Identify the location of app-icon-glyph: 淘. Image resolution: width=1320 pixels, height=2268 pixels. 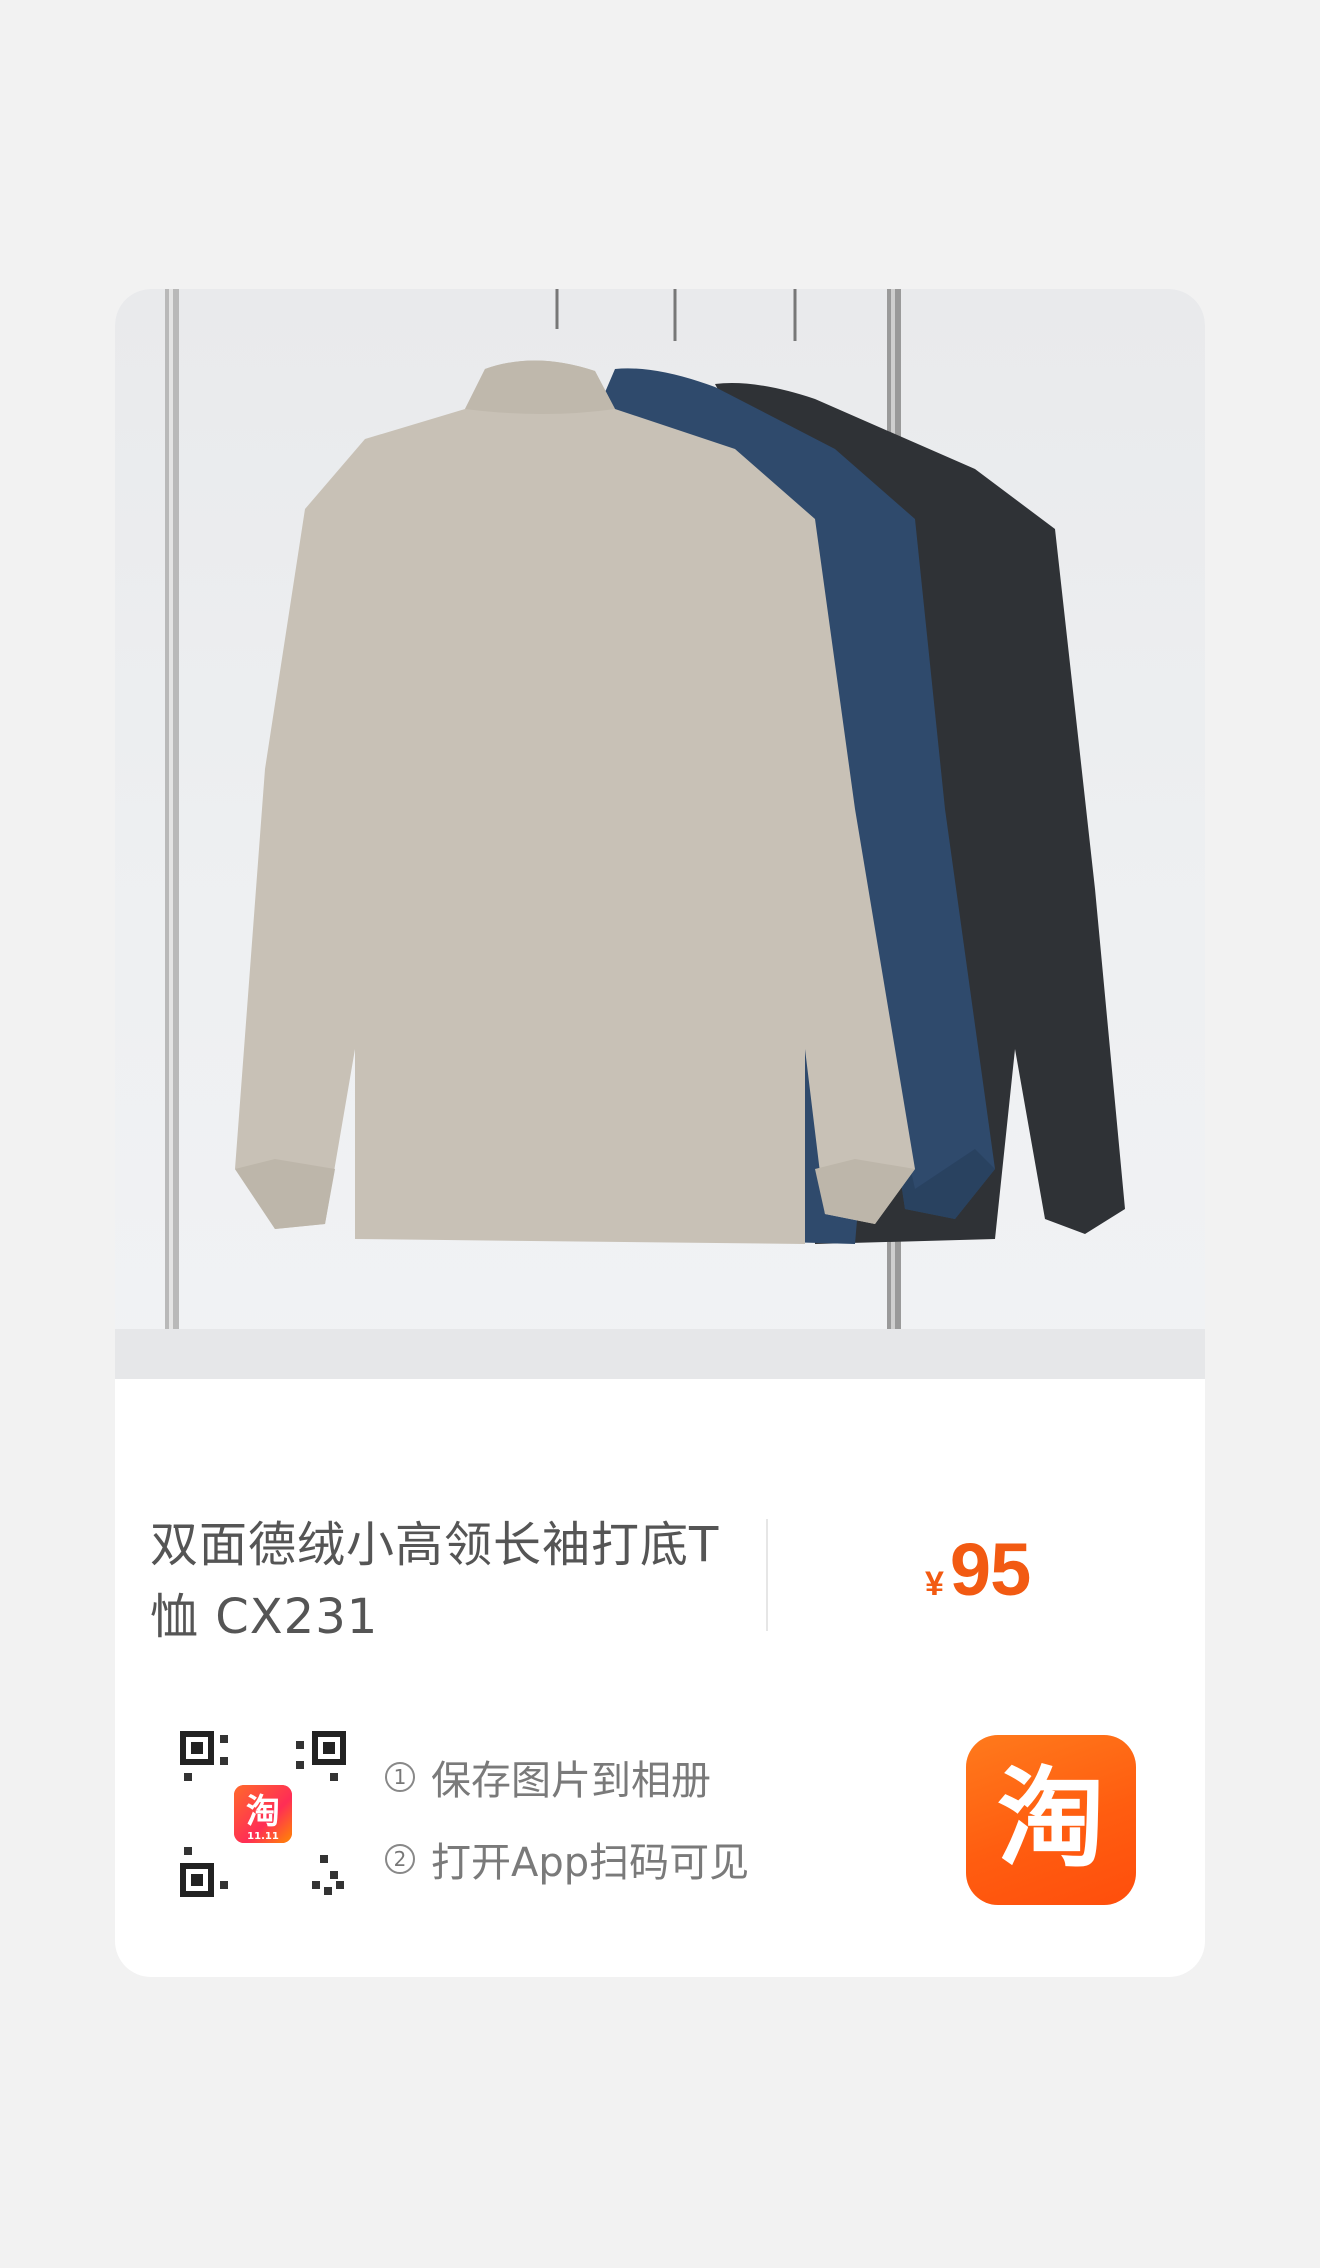
(1050, 1819).